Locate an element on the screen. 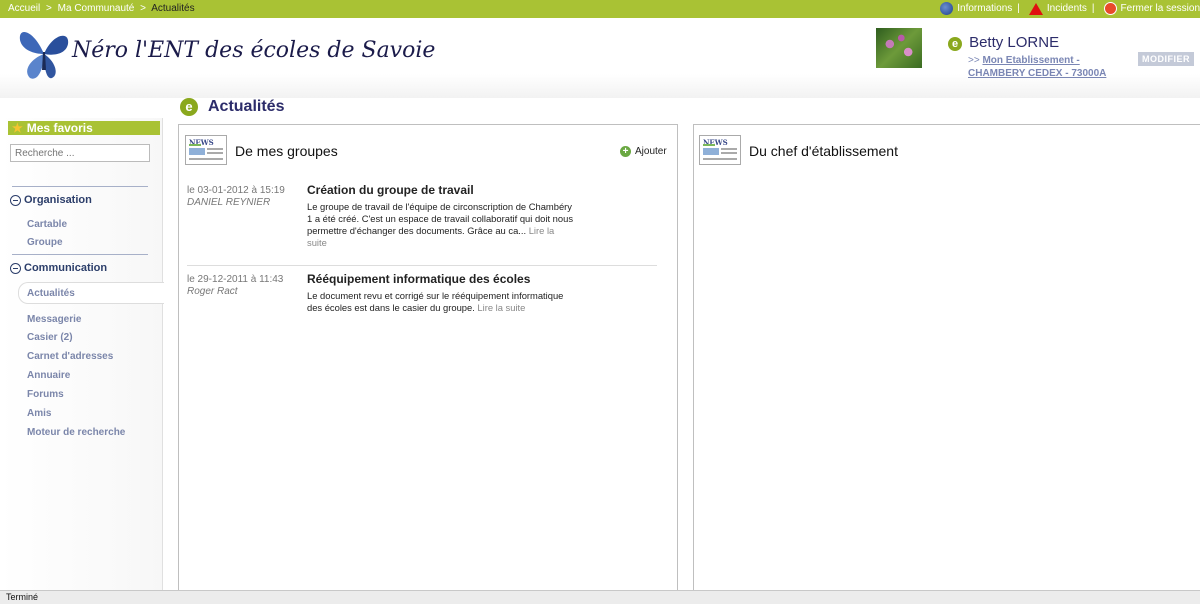  section-communication: Communication is located at coordinates (58, 268).